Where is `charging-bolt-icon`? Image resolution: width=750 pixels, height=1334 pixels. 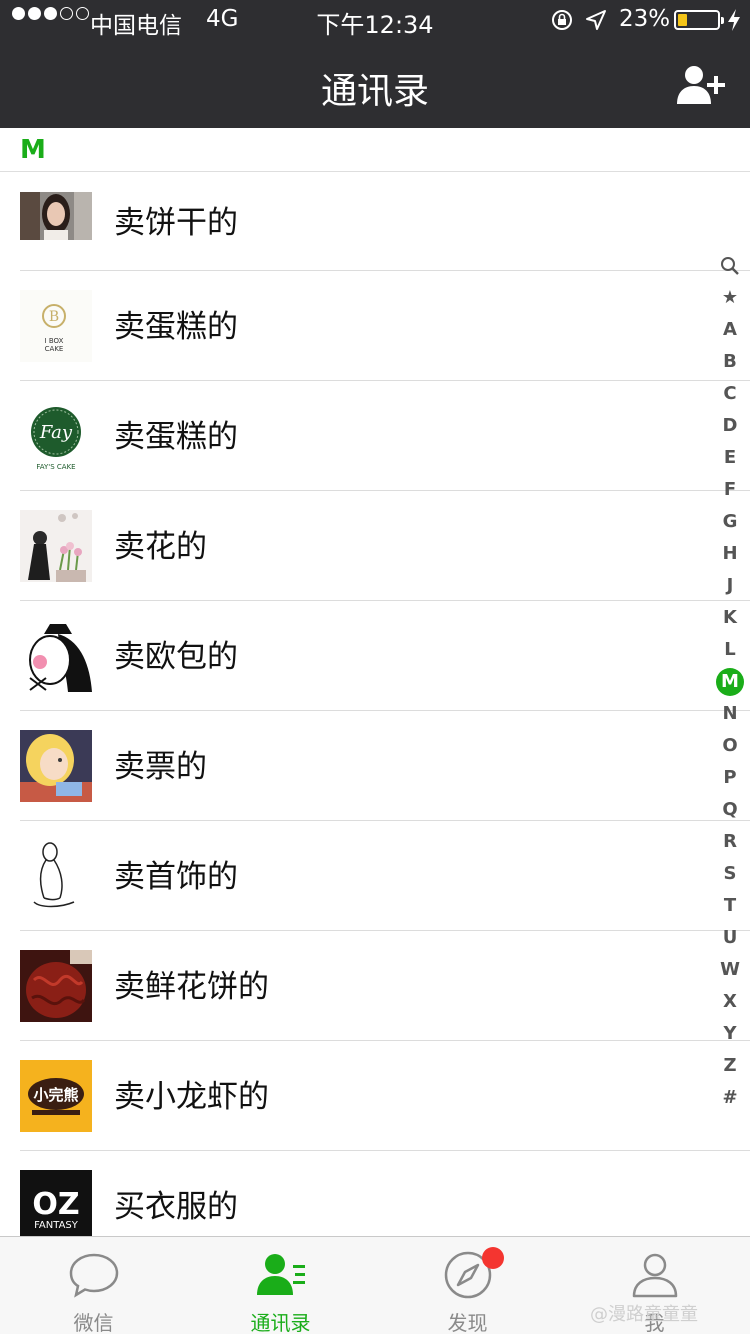
charging-bolt-icon is located at coordinates (734, 20).